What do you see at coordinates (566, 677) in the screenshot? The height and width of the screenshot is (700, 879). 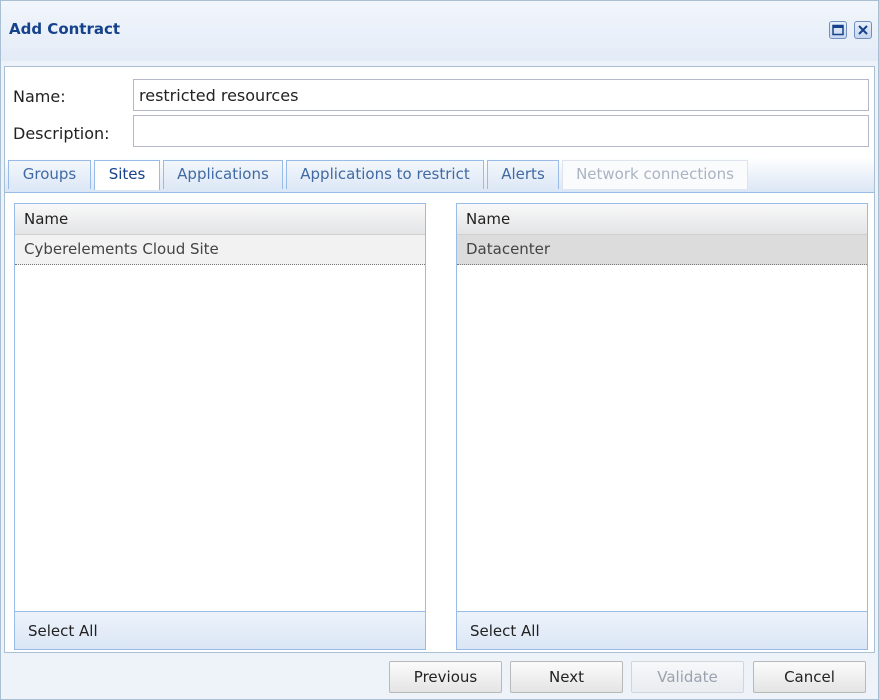 I see `next-button: Next` at bounding box center [566, 677].